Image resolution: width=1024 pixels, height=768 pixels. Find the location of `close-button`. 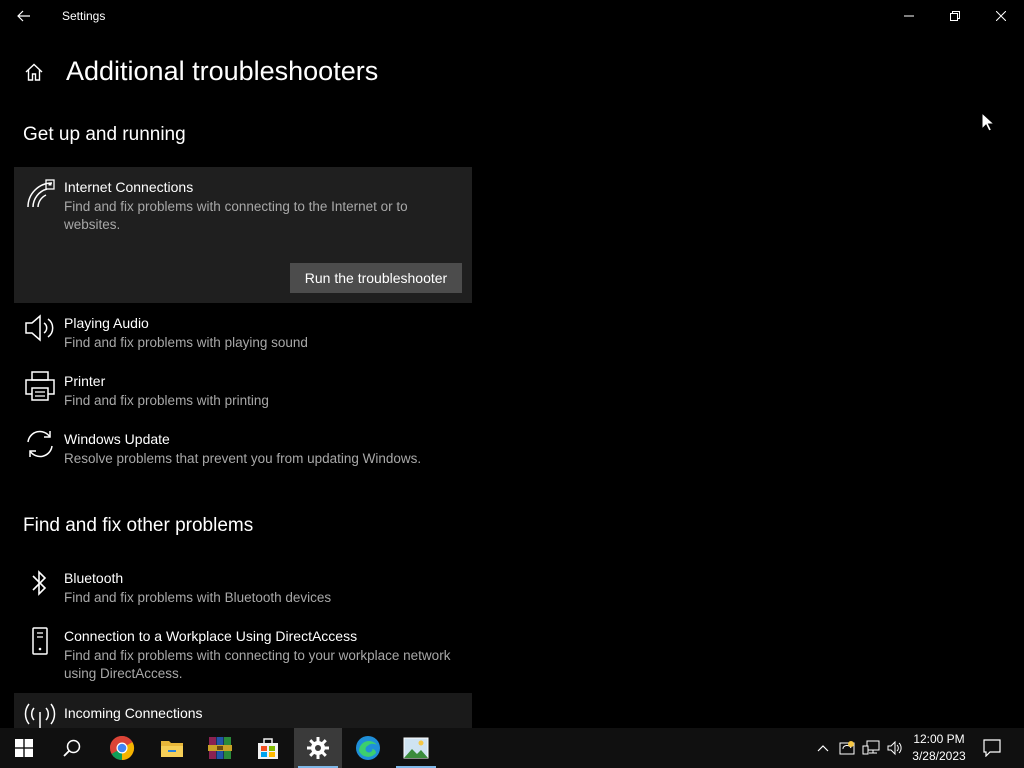

close-button is located at coordinates (1001, 16).